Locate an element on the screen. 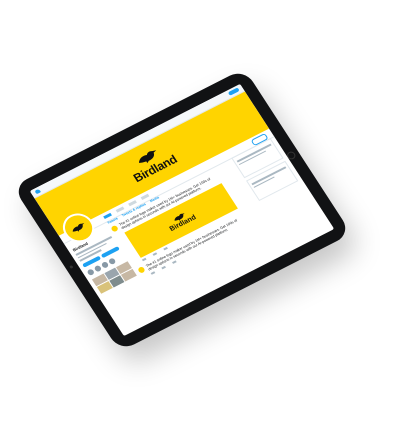  front-camera is located at coordinates (71, 266).